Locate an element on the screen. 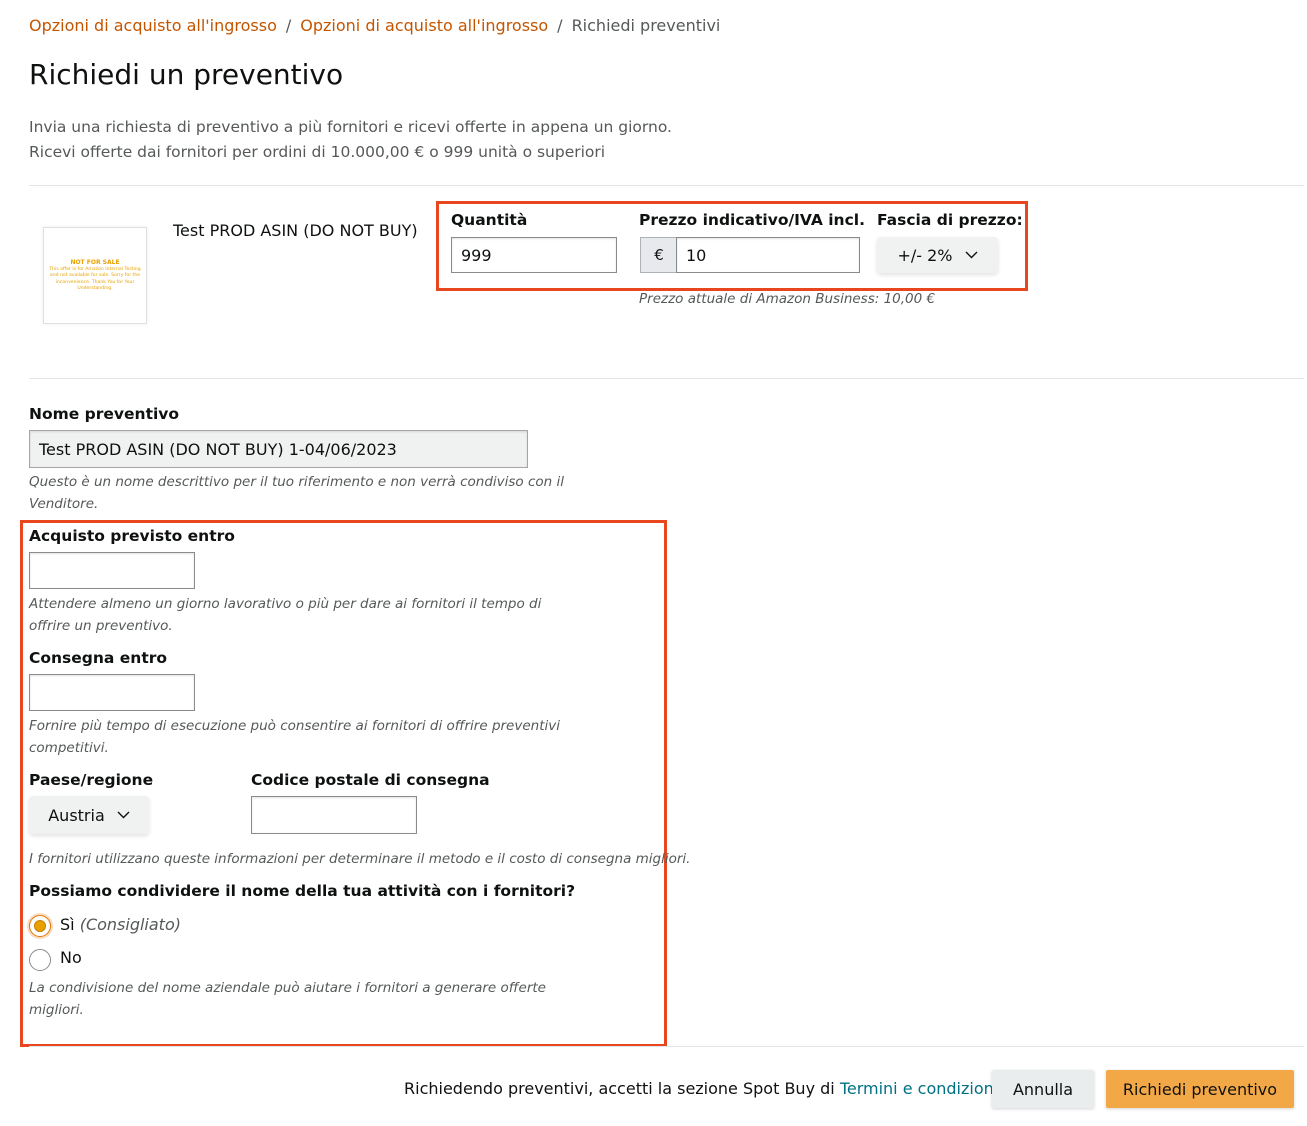  country-dropdown: Austria is located at coordinates (89, 815).